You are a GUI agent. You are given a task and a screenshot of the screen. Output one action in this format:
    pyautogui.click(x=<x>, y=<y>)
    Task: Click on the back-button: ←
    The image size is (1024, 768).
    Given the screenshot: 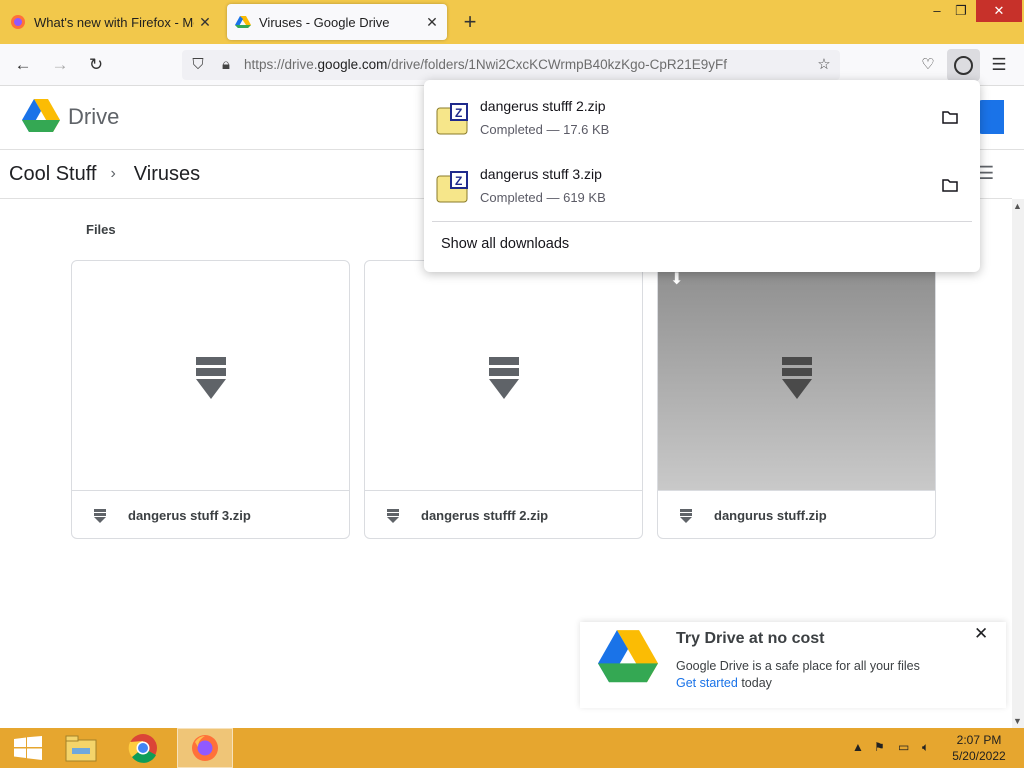 What is the action you would take?
    pyautogui.click(x=23, y=65)
    